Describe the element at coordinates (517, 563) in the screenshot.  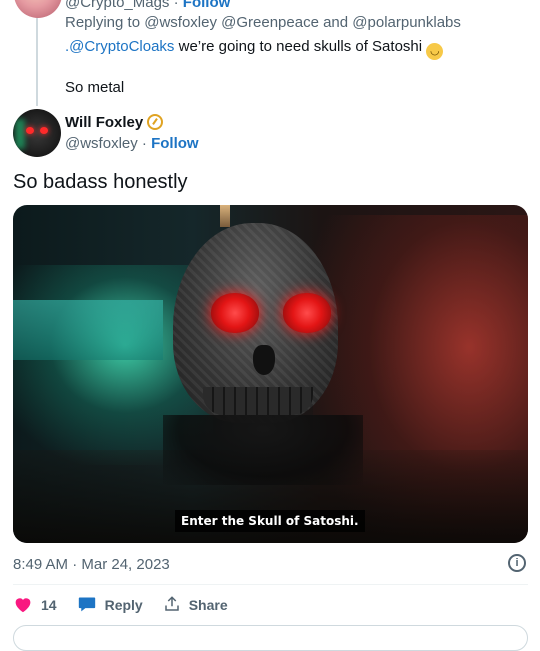
I see `info-icon: i` at that location.